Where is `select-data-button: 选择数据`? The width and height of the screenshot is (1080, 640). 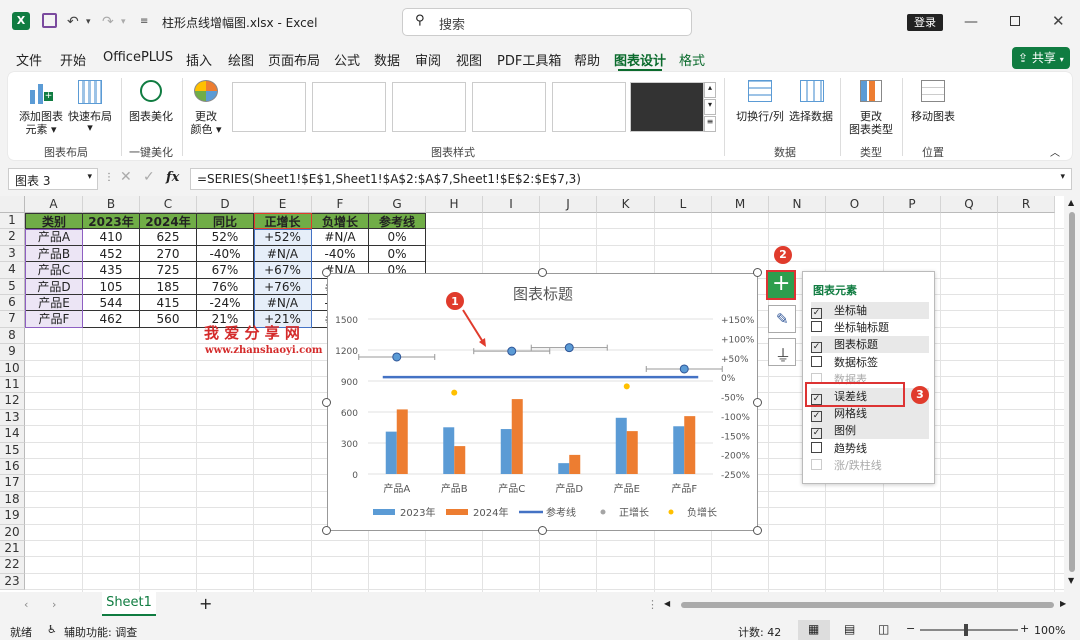
select-data-button: 选择数据 is located at coordinates (811, 101).